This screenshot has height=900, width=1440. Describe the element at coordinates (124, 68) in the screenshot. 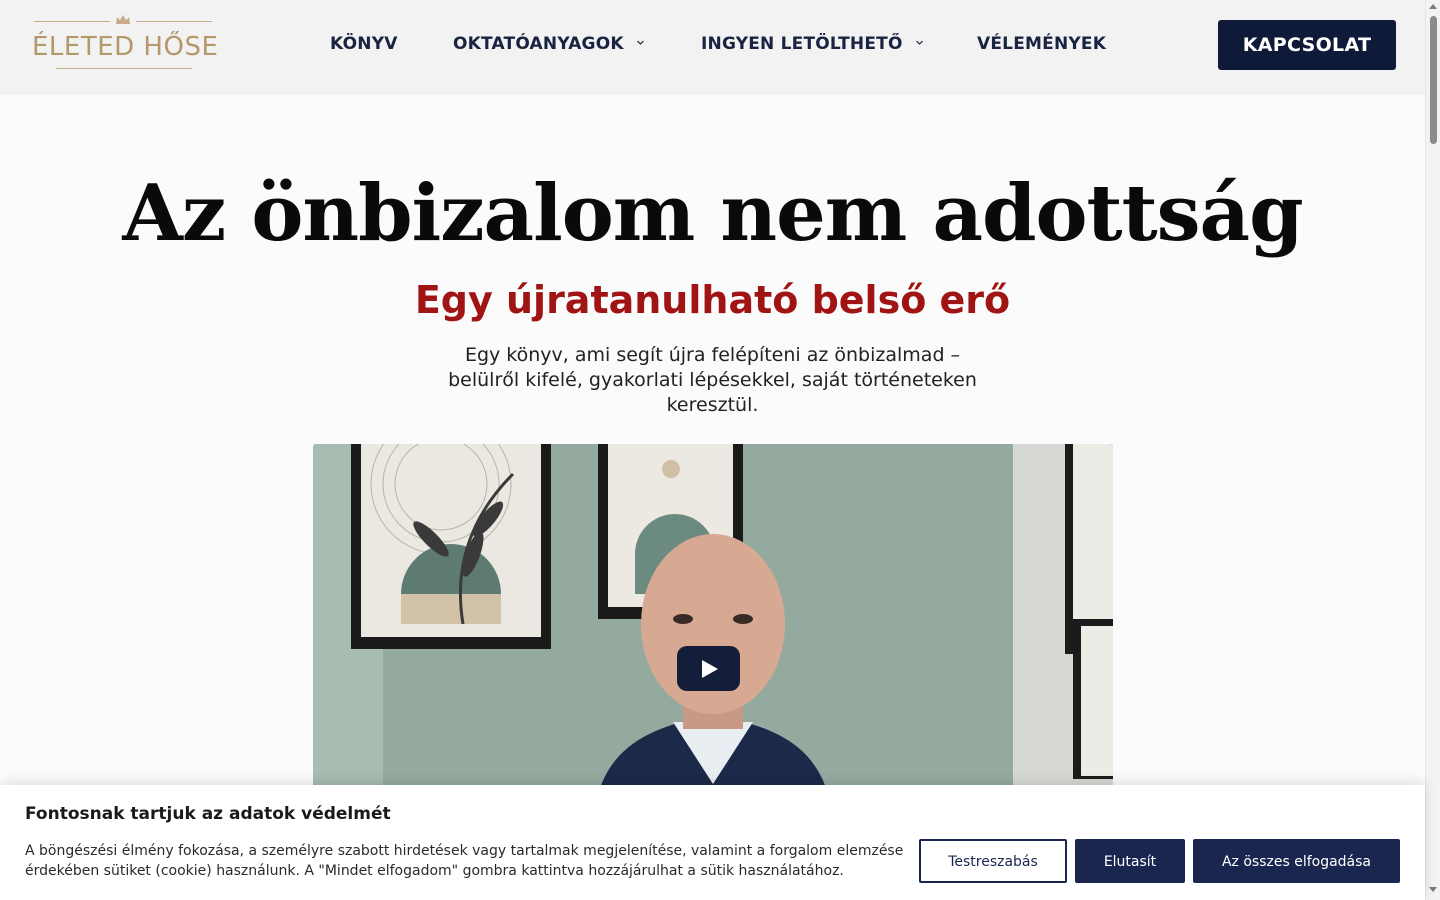

I see `logo-underline` at that location.